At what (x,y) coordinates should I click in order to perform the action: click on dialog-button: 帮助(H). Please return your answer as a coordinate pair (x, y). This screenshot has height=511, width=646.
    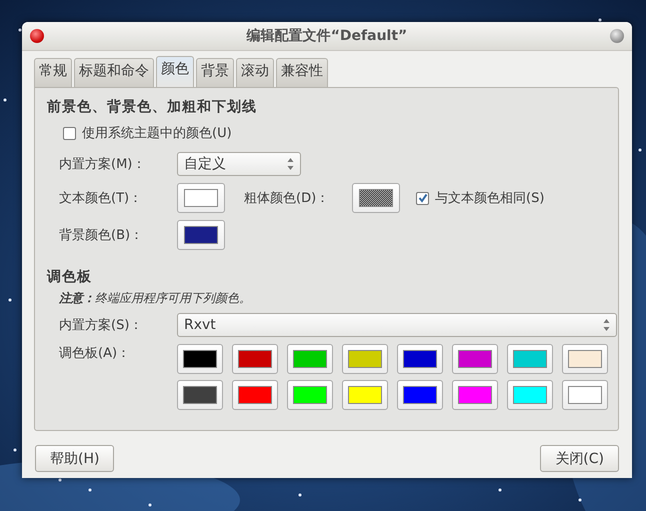
    Looking at the image, I should click on (74, 458).